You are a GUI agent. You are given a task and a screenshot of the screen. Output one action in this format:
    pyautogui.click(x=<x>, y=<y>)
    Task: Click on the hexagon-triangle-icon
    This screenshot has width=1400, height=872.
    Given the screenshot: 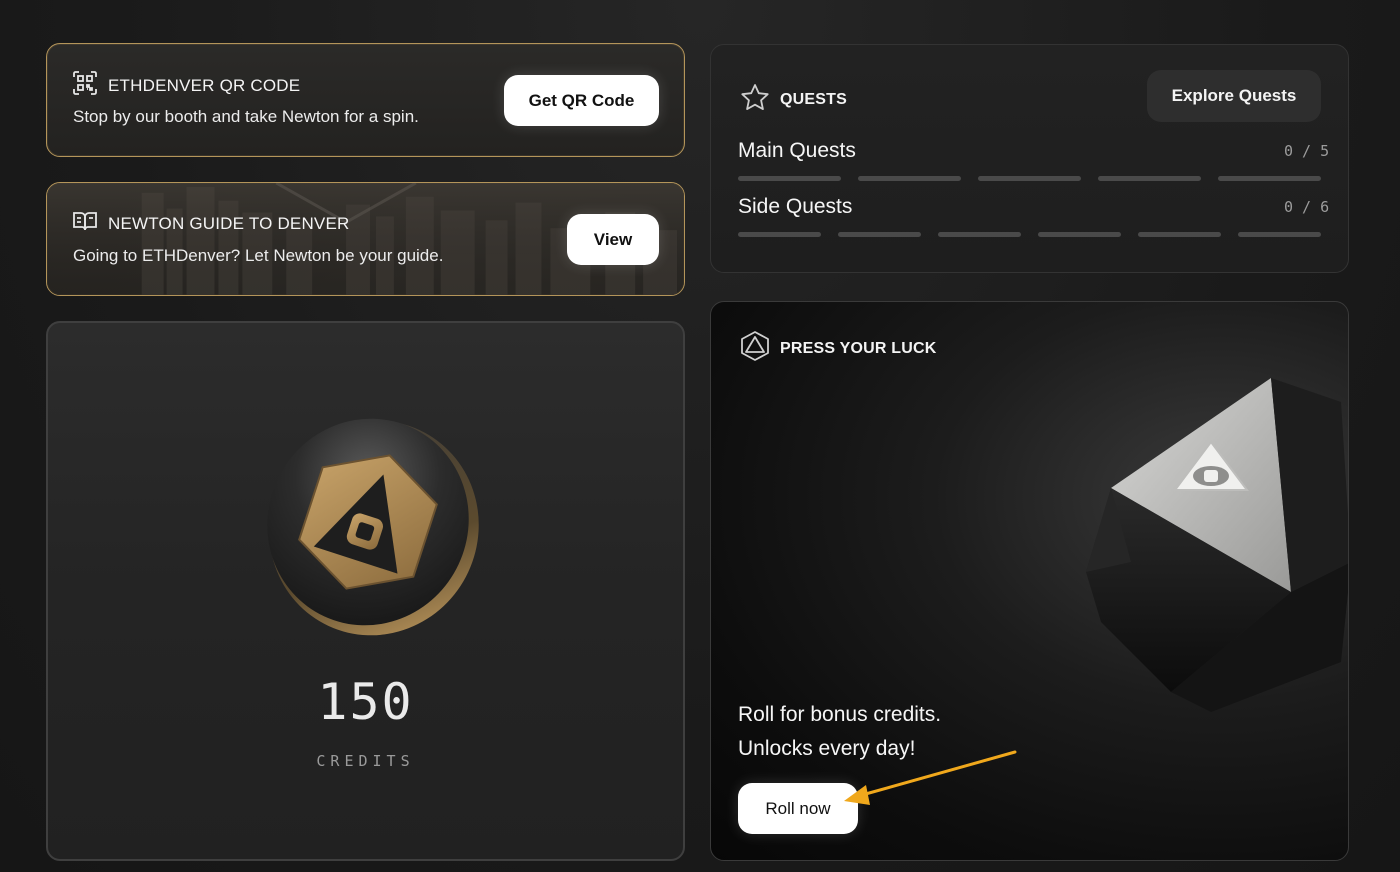 What is the action you would take?
    pyautogui.click(x=755, y=348)
    